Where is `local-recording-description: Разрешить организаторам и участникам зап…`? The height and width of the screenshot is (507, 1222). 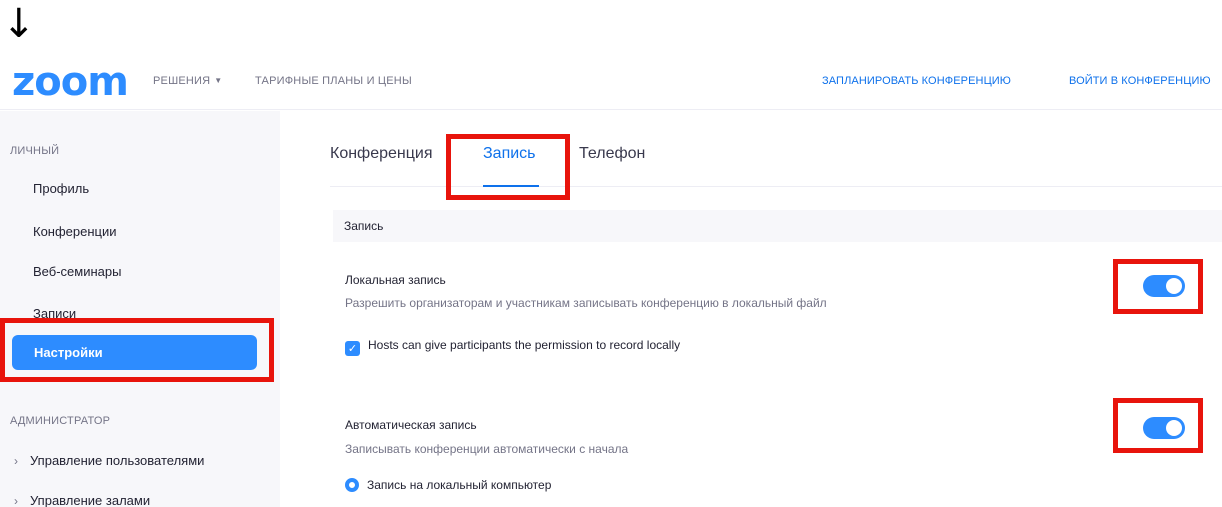
local-recording-description: Разрешить организаторам и участникам зап… is located at coordinates (586, 303).